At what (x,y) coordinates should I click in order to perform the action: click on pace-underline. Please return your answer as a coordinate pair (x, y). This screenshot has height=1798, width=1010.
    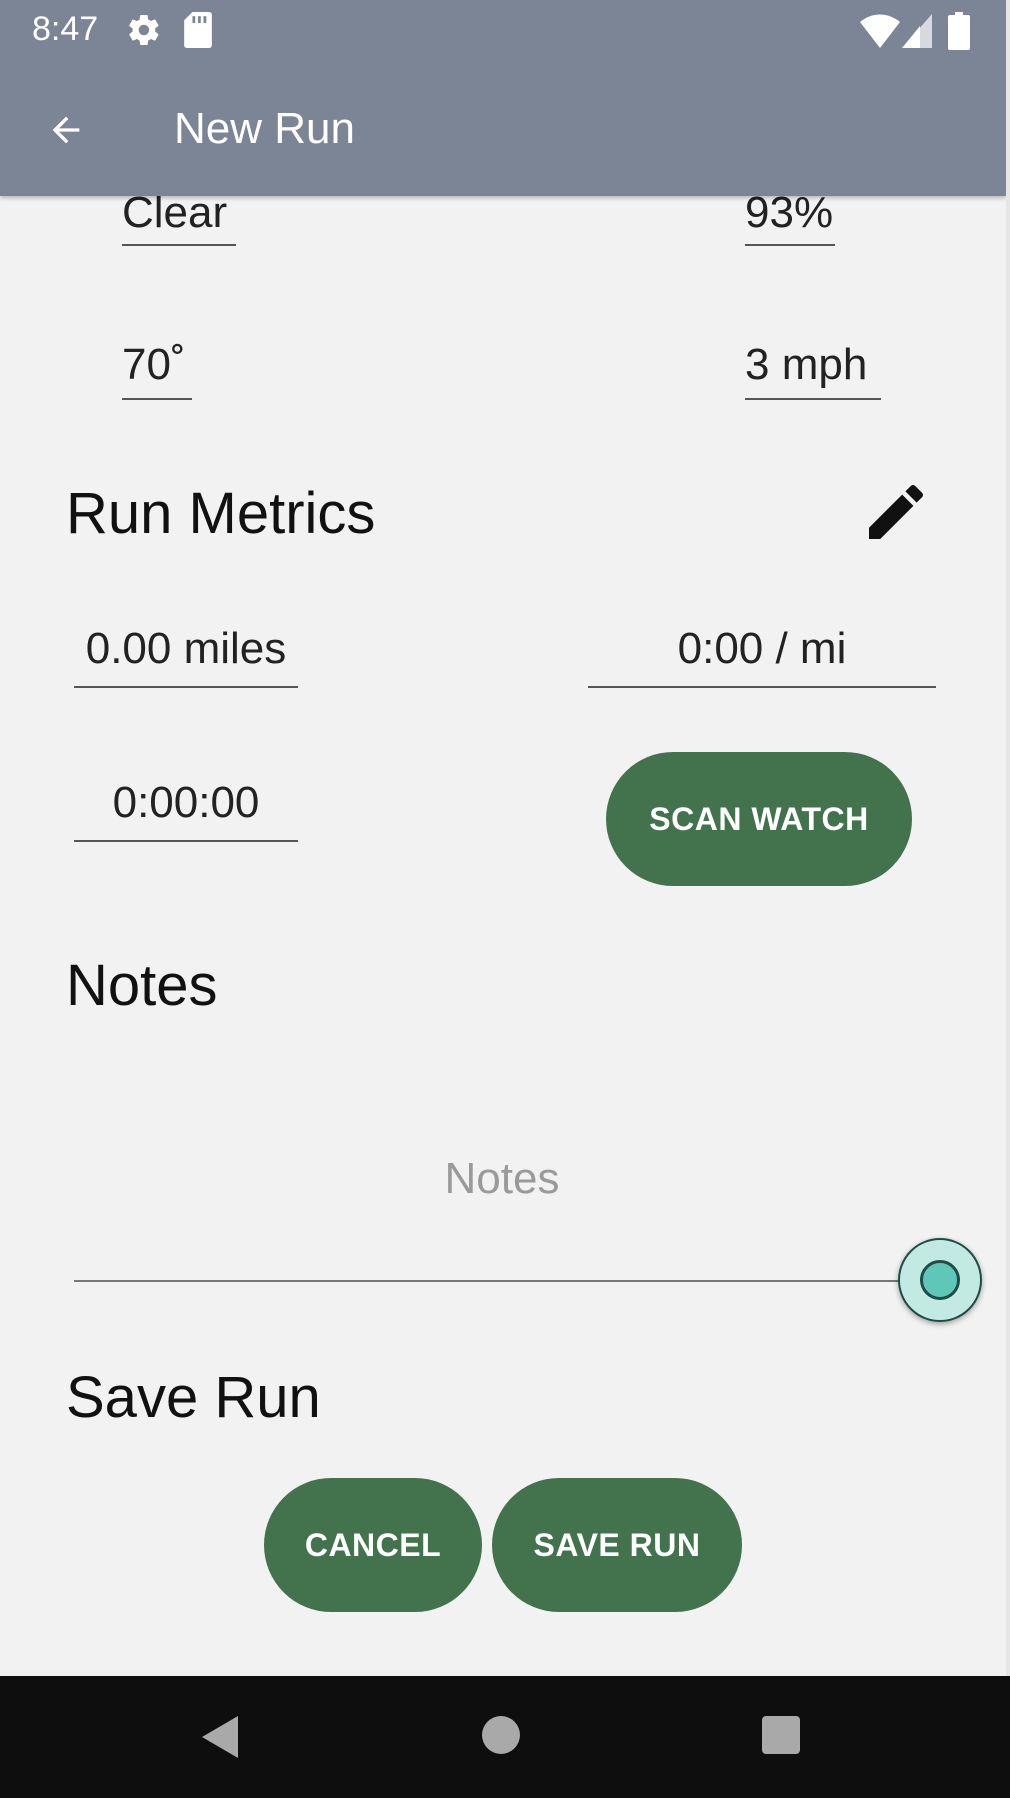
    Looking at the image, I should click on (762, 687).